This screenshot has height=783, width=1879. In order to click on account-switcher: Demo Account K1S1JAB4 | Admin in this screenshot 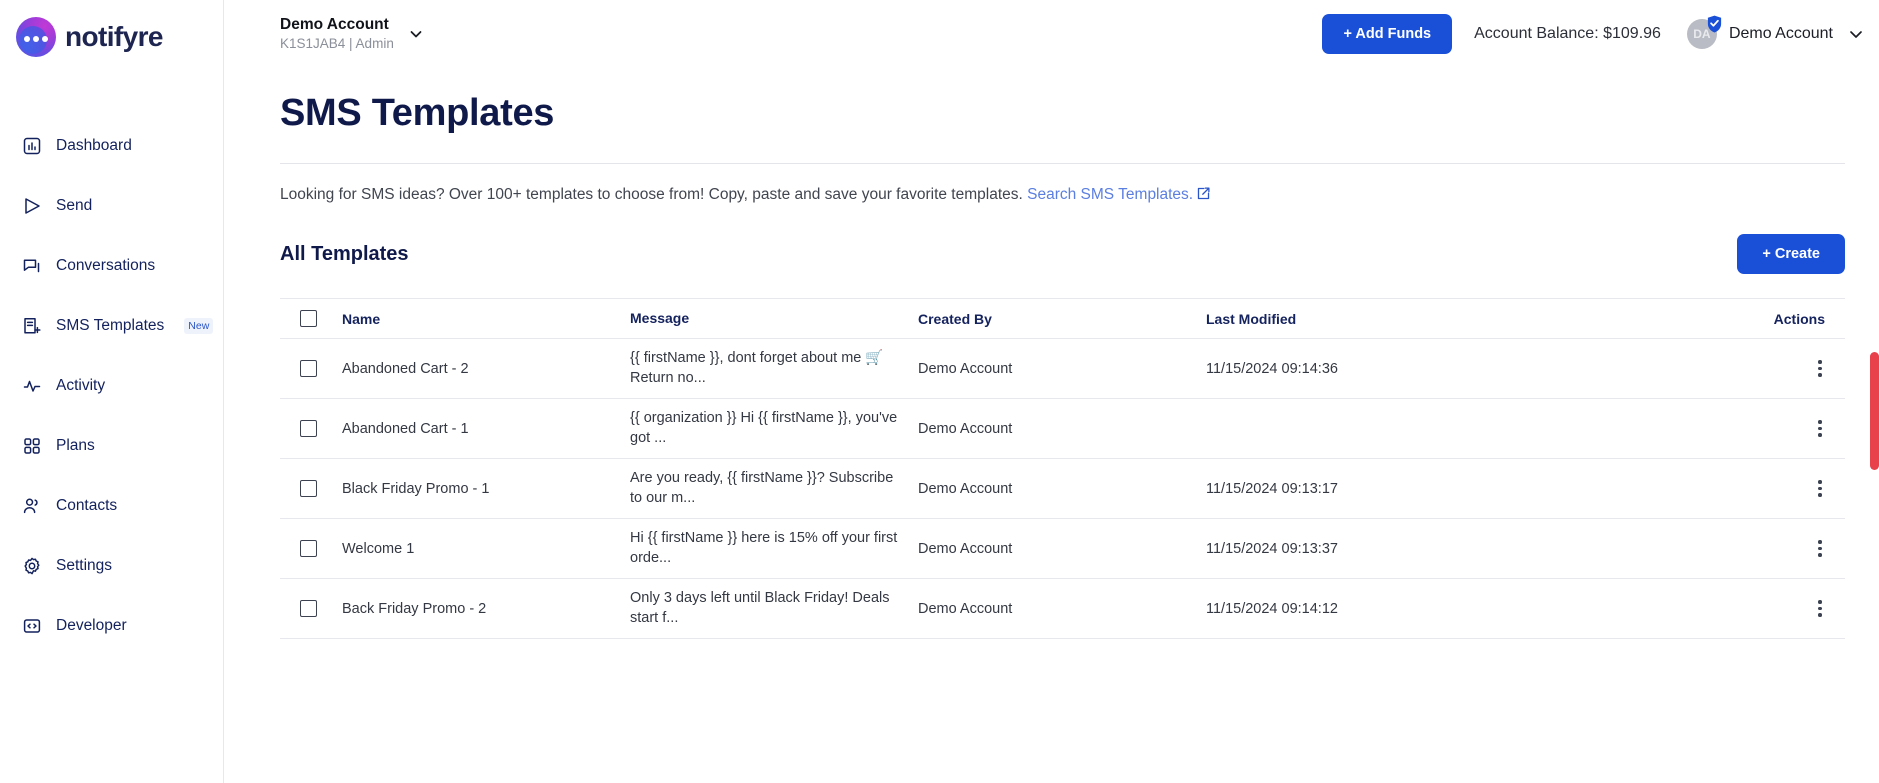, I will do `click(352, 34)`.